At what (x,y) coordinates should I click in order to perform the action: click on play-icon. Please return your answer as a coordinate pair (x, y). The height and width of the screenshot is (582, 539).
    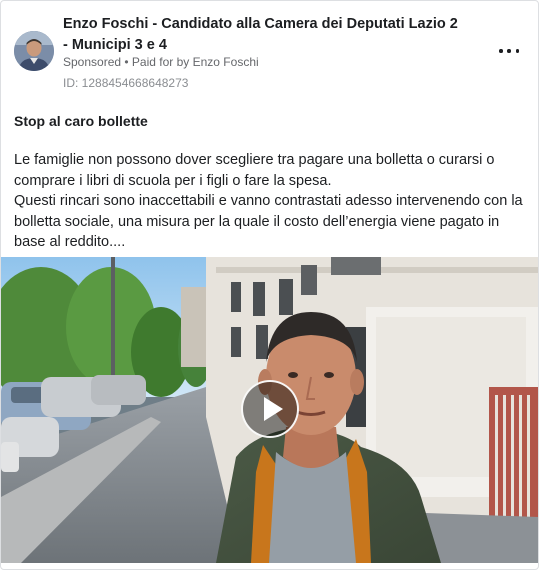
    Looking at the image, I should click on (273, 409).